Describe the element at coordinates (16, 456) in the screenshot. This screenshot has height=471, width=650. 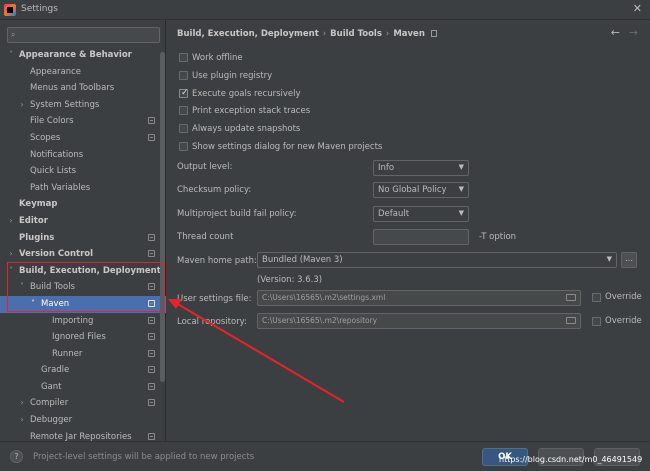
I see `help-icon: ?` at that location.